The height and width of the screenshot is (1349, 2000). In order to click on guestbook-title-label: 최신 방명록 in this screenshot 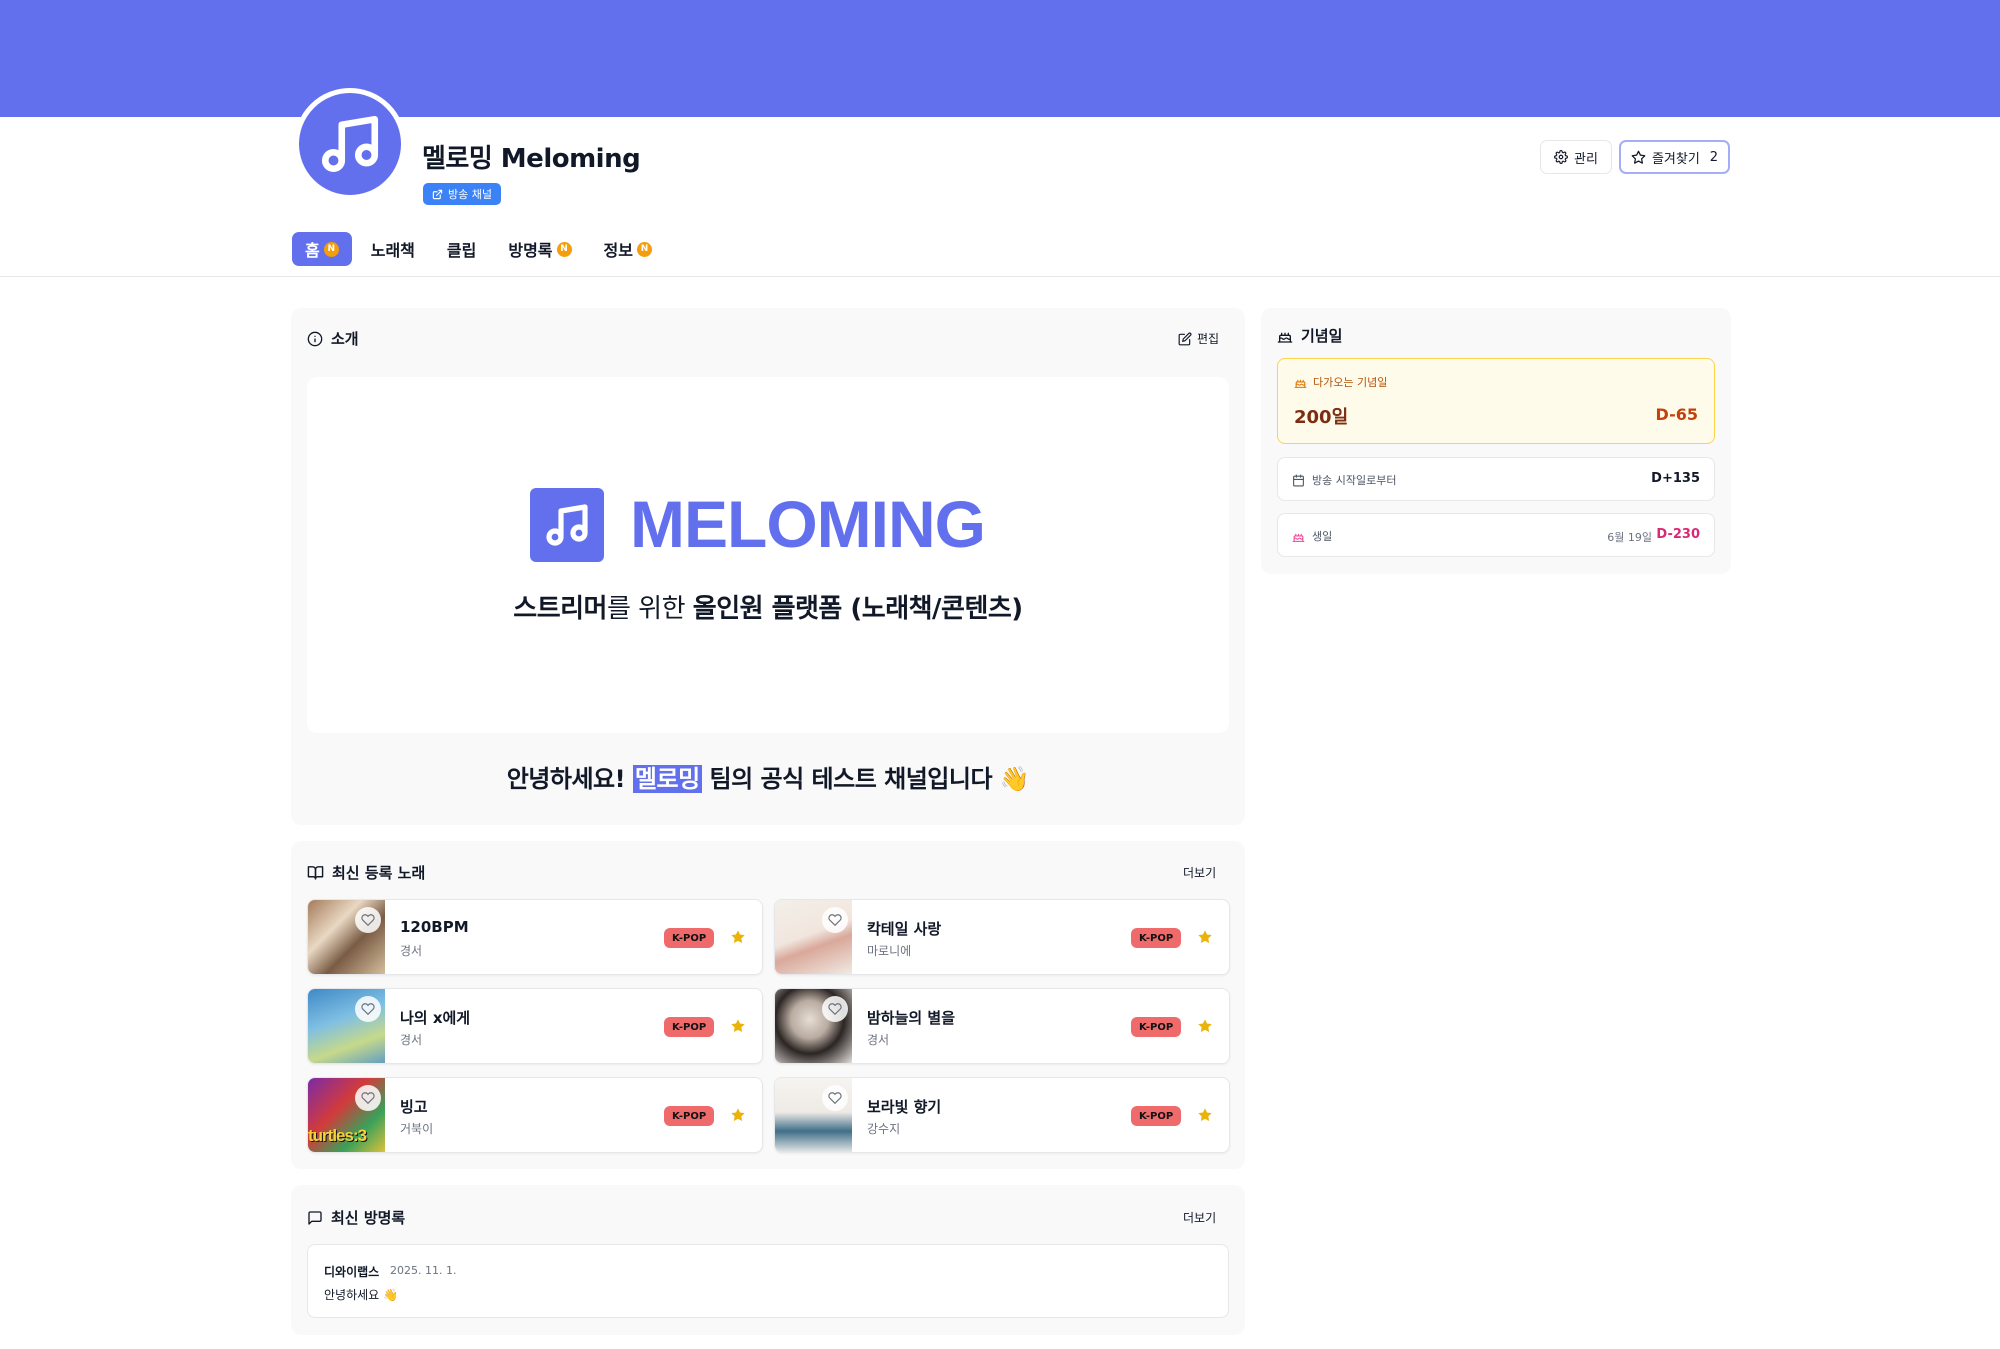, I will do `click(368, 1218)`.